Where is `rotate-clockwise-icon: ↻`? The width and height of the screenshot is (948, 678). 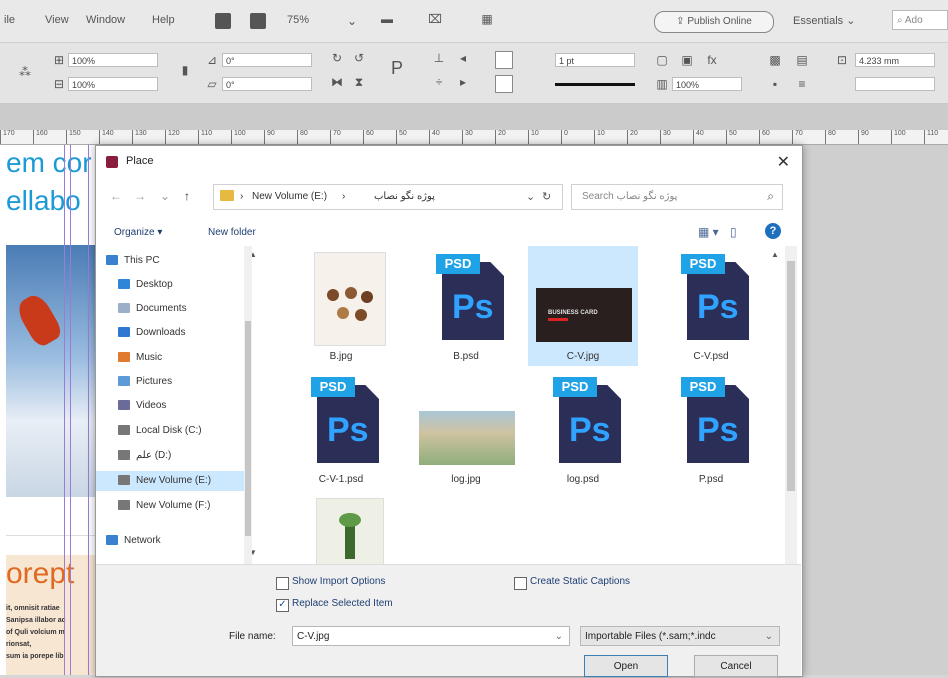 rotate-clockwise-icon: ↻ is located at coordinates (337, 58).